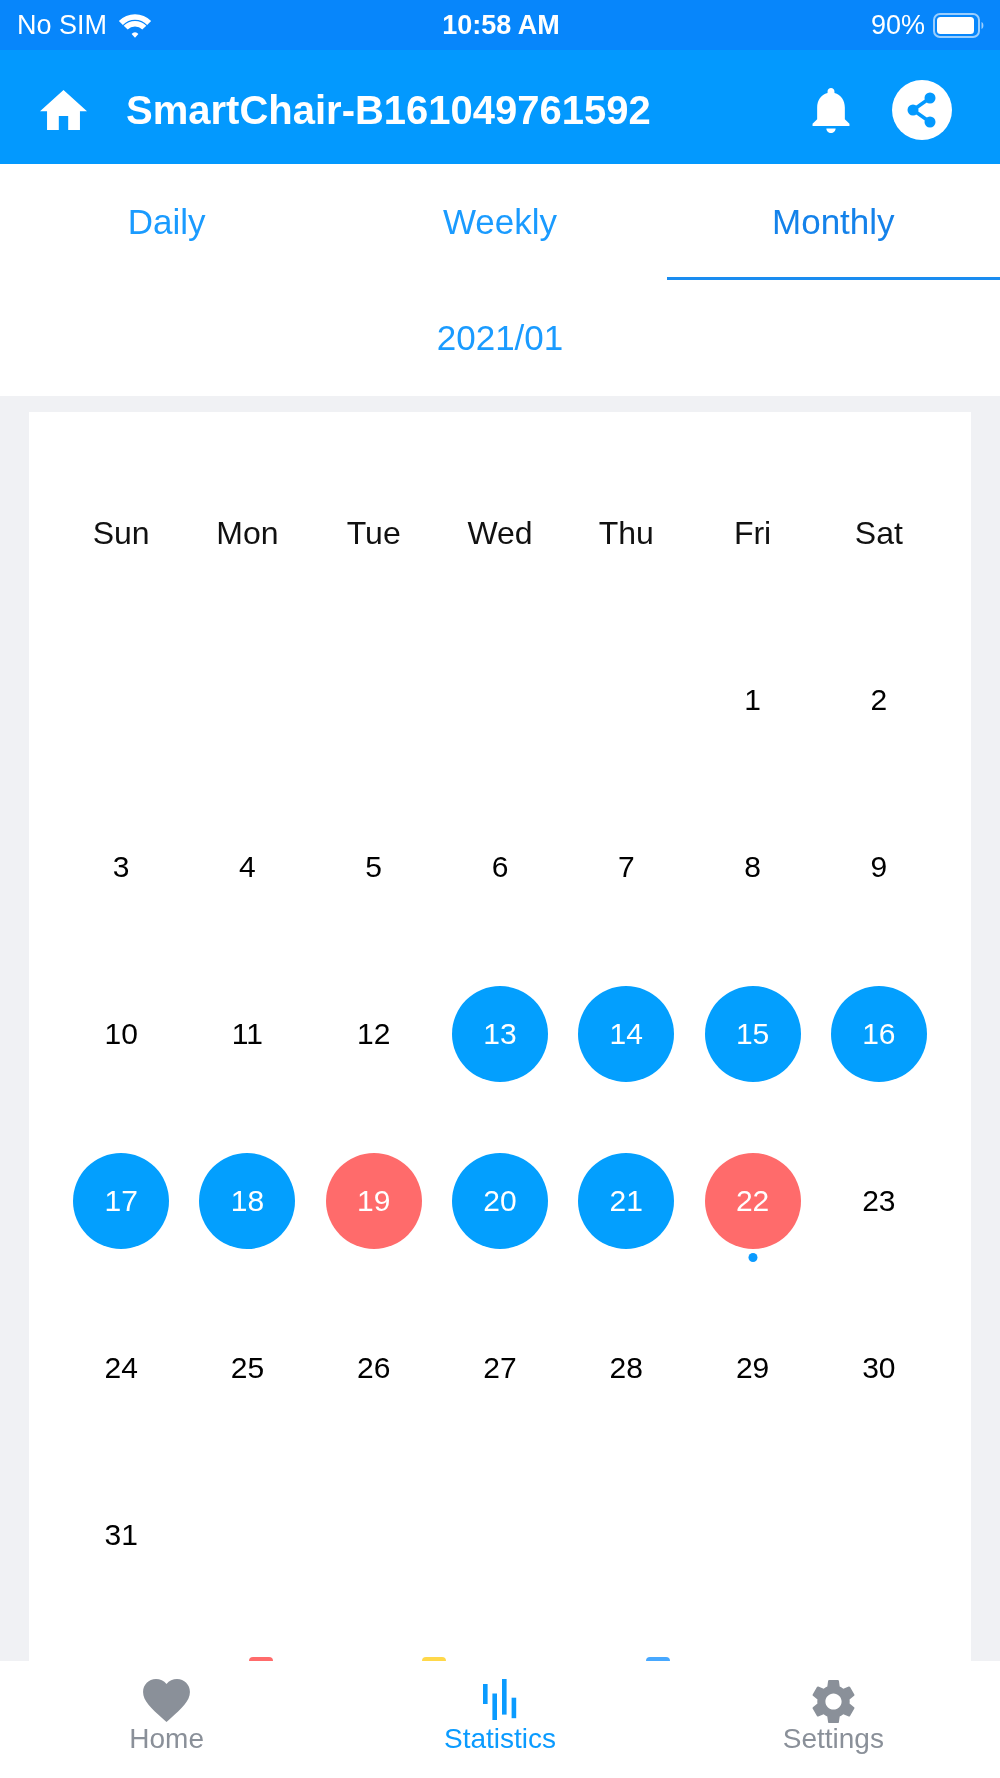  What do you see at coordinates (752, 1367) in the screenshot?
I see `calendar-day: 29` at bounding box center [752, 1367].